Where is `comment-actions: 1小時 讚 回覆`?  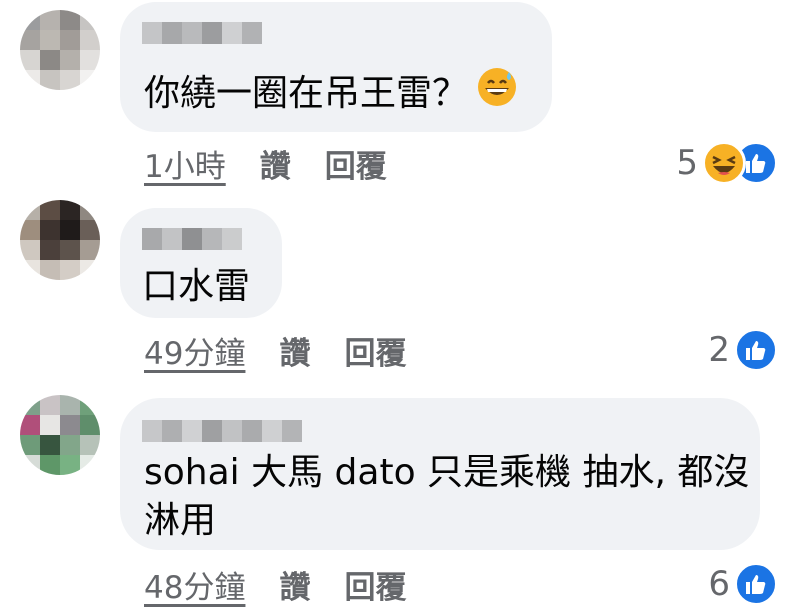
comment-actions: 1小時 讚 回覆 is located at coordinates (282, 163).